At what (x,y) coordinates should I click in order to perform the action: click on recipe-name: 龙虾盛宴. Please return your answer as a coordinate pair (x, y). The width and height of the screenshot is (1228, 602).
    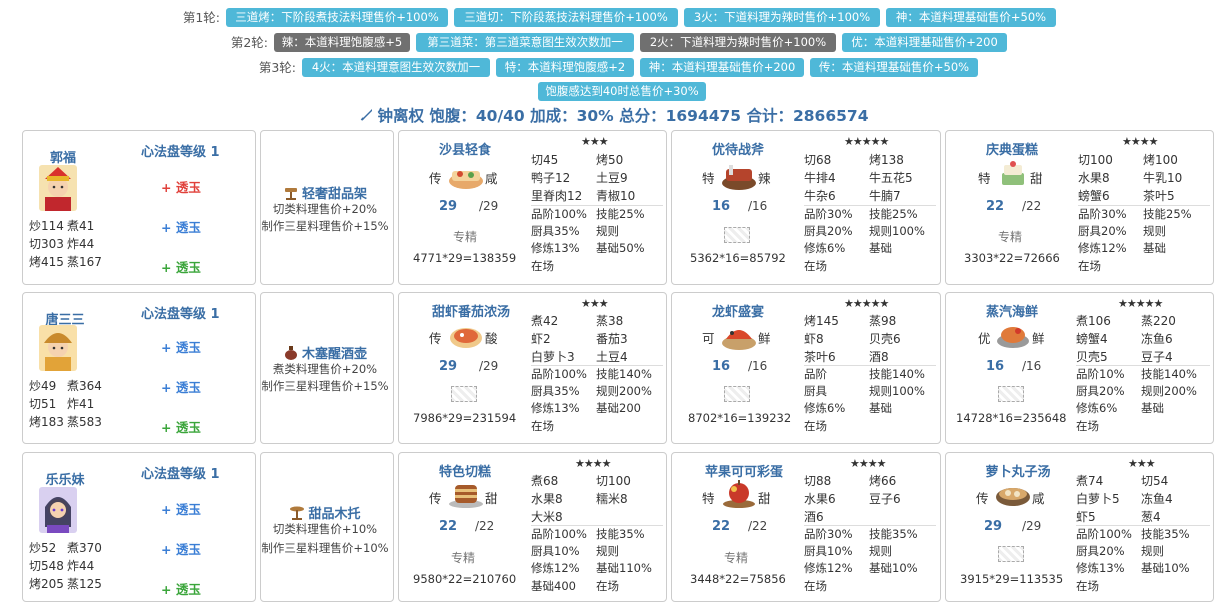
    Looking at the image, I should click on (737, 312).